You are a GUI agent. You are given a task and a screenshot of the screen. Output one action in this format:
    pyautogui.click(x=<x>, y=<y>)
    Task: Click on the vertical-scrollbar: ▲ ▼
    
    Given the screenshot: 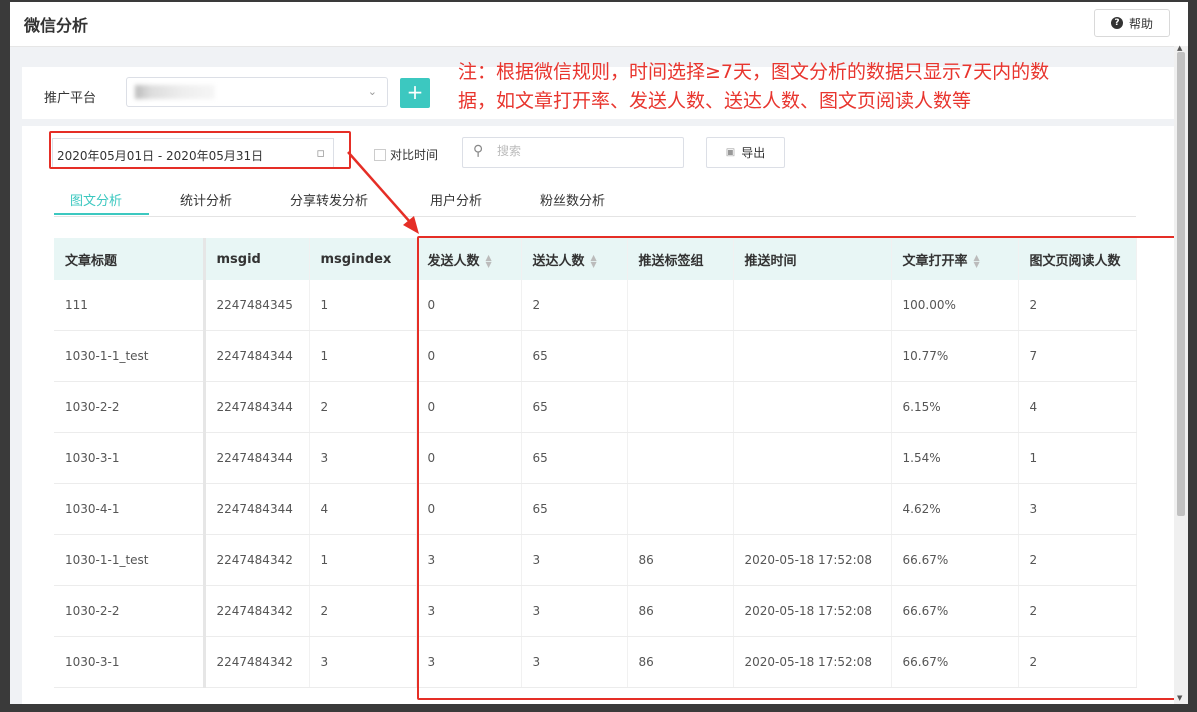 What is the action you would take?
    pyautogui.click(x=1181, y=374)
    